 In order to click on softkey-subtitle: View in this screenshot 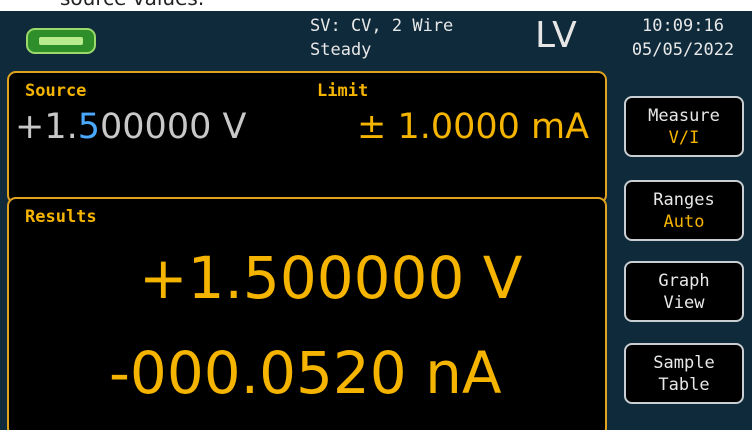, I will do `click(684, 303)`.